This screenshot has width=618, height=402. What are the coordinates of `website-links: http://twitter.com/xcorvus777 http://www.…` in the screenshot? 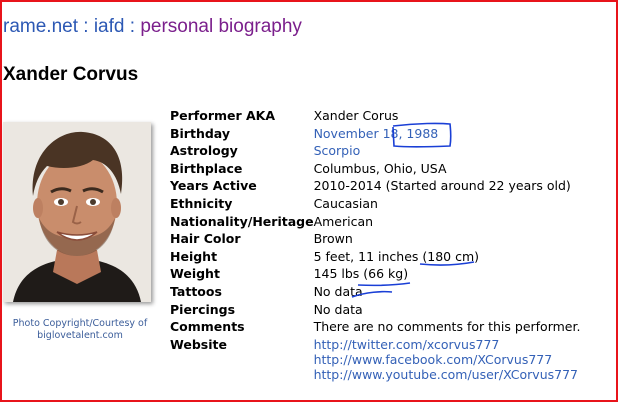 It's located at (447, 359).